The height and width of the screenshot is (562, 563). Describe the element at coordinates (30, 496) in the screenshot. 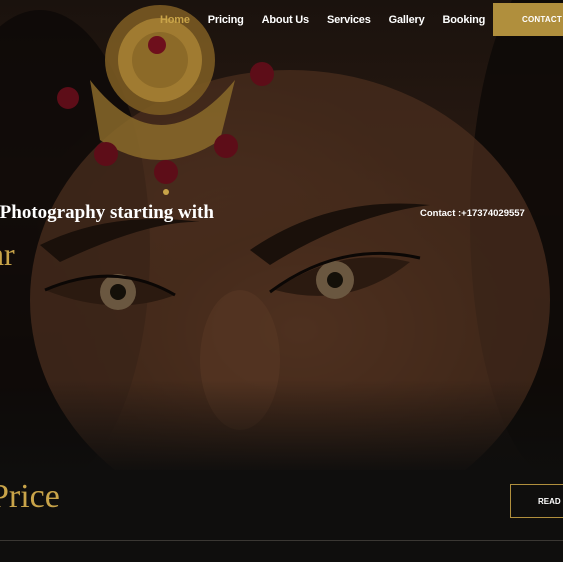

I see `pricing-section-title: Price` at that location.